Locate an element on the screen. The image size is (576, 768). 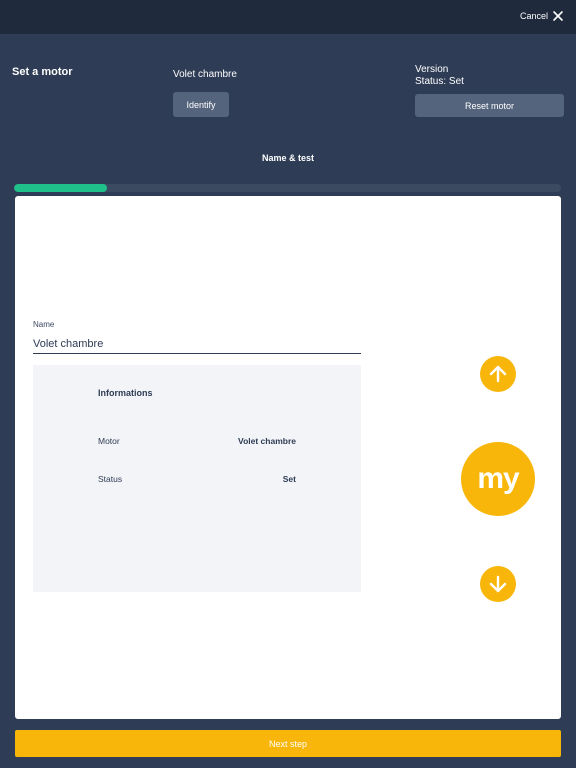
info-title: Informations is located at coordinates (125, 393).